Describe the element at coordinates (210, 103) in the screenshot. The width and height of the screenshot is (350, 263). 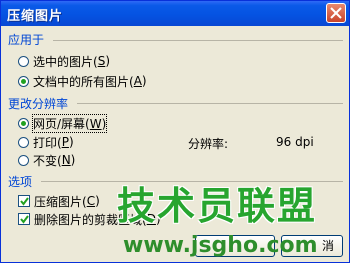
I see `resolution-separator` at that location.